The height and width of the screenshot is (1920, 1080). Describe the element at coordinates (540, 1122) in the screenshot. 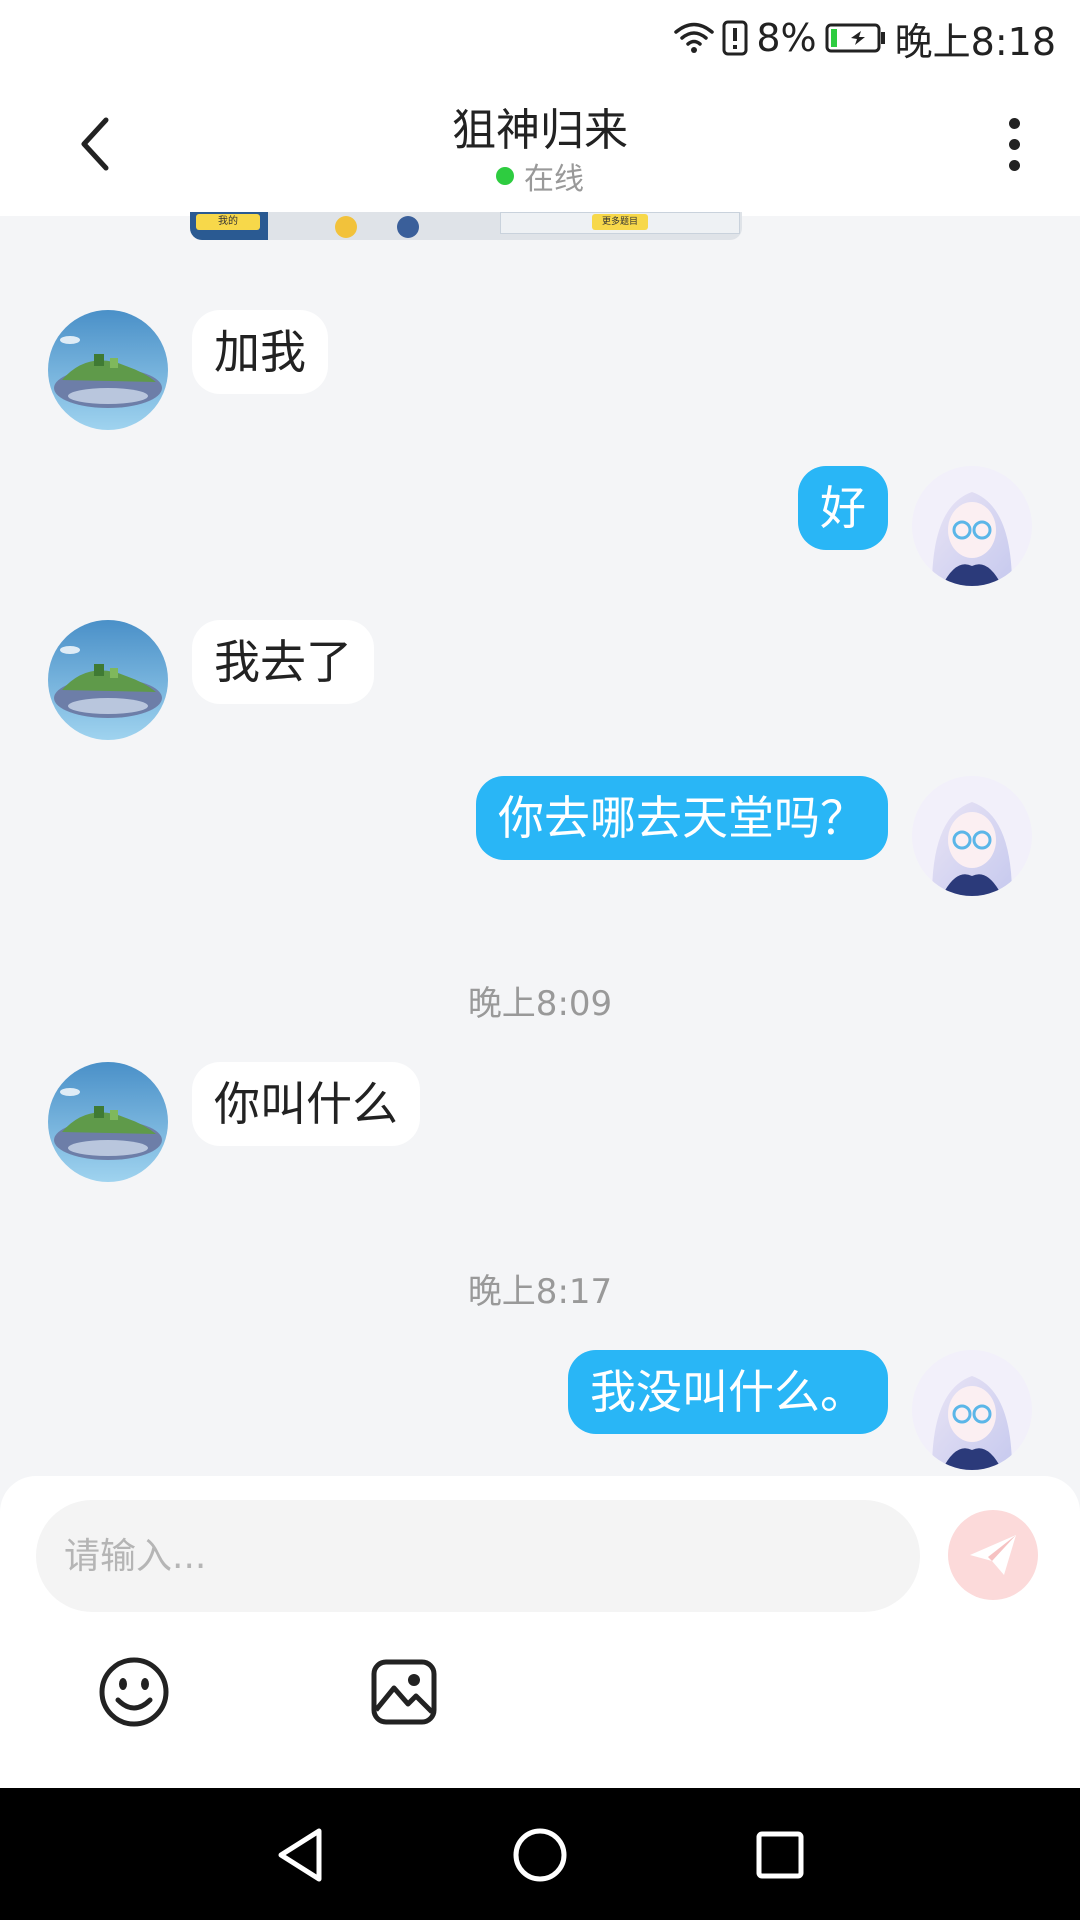

I see `message-row: 你叫什么` at that location.